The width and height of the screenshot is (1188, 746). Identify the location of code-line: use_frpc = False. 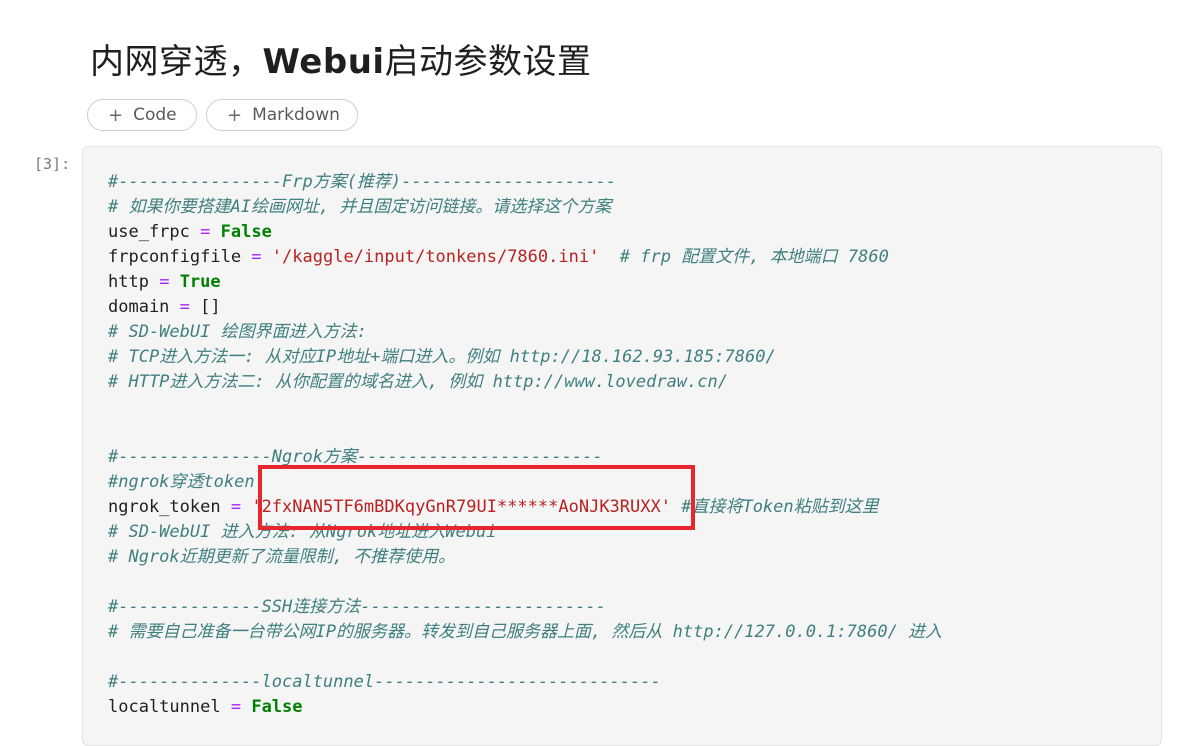
(525, 232).